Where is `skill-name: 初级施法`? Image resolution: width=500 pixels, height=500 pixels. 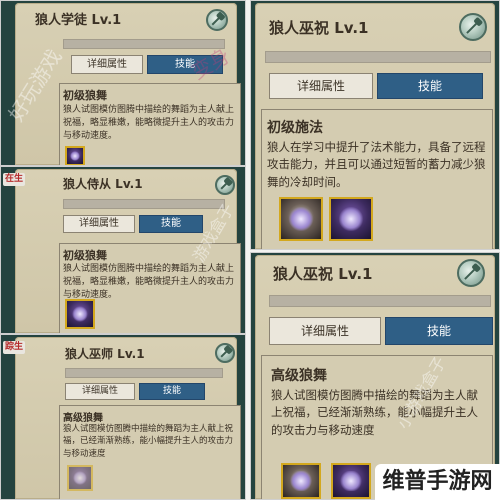
skill-name: 初级施法 is located at coordinates (295, 128).